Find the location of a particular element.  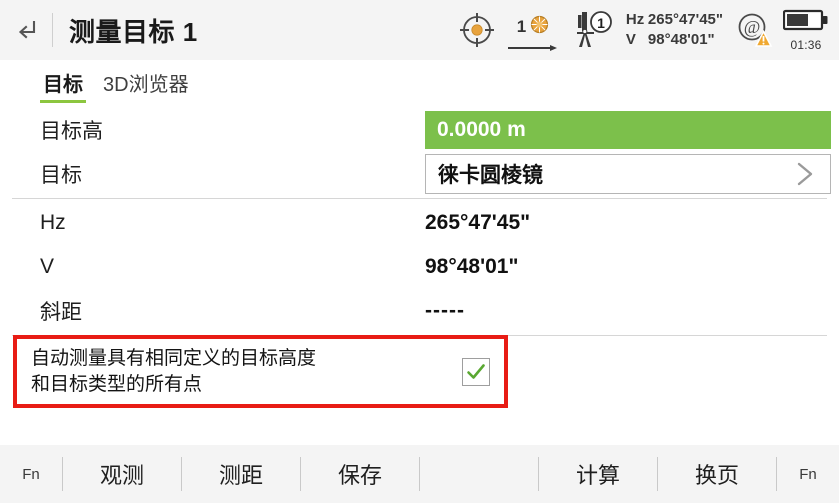

battery-indicator: 01:36 is located at coordinates (805, 30).